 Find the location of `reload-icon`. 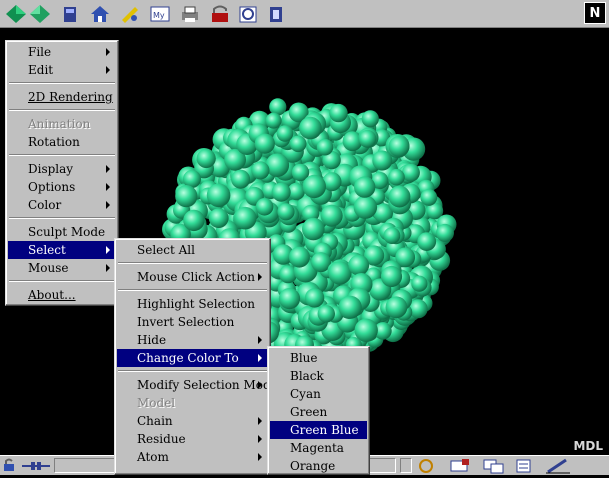

reload-icon is located at coordinates (70, 14).